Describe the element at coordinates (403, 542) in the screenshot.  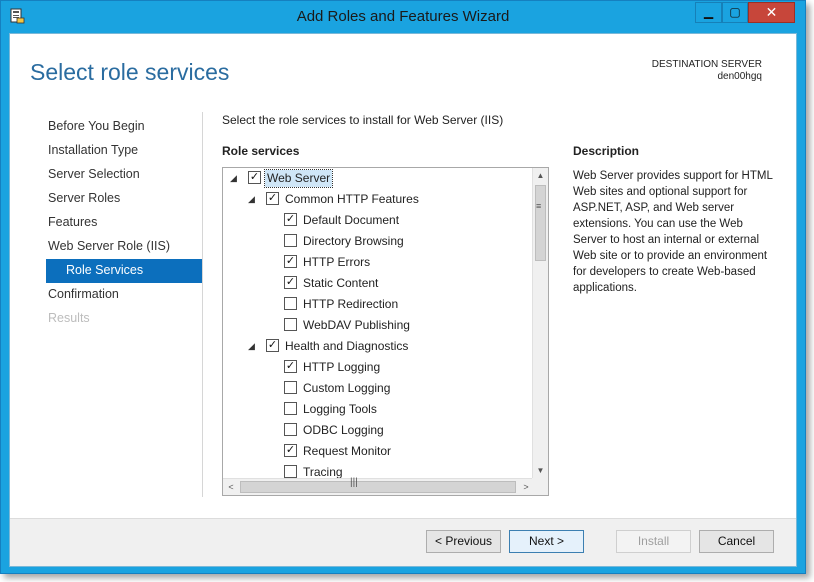
I see `wizard-footer: < Previous Next > Install Cancel` at that location.